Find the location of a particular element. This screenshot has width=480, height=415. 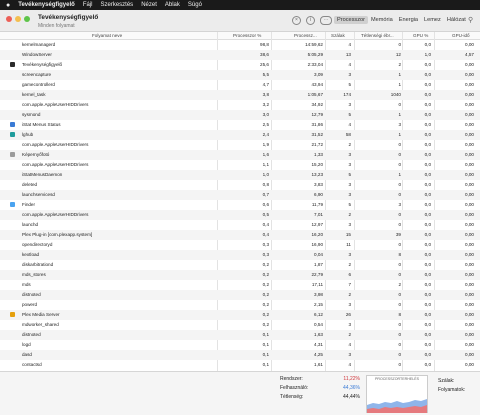

process-name: deleted is located at coordinates (30, 184).